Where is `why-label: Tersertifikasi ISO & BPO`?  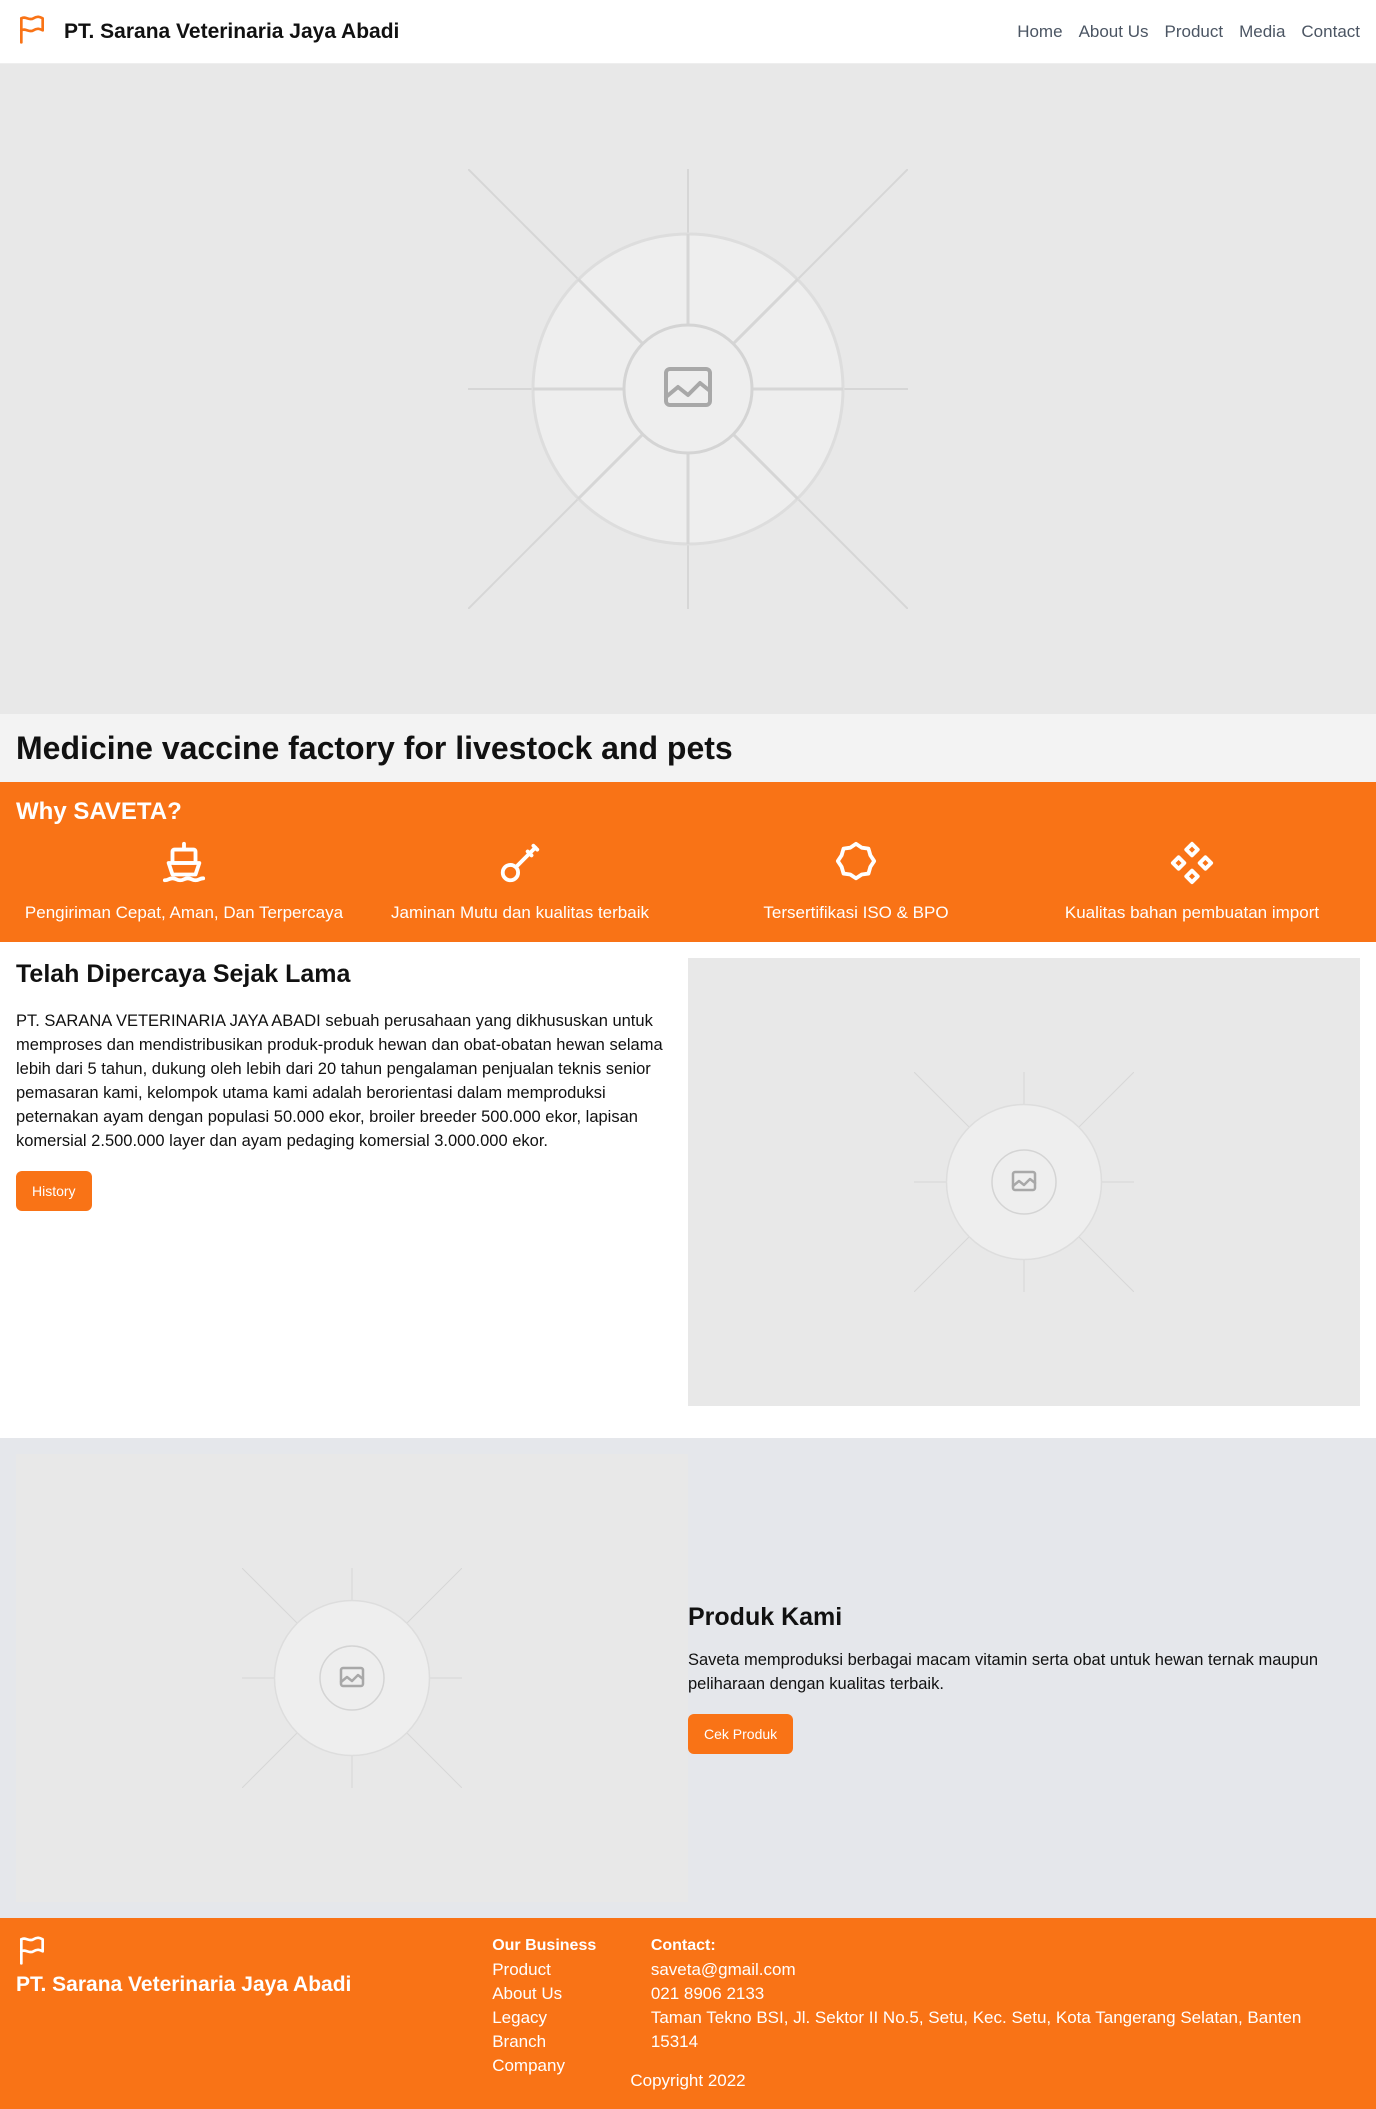 why-label: Tersertifikasi ISO & BPO is located at coordinates (856, 912).